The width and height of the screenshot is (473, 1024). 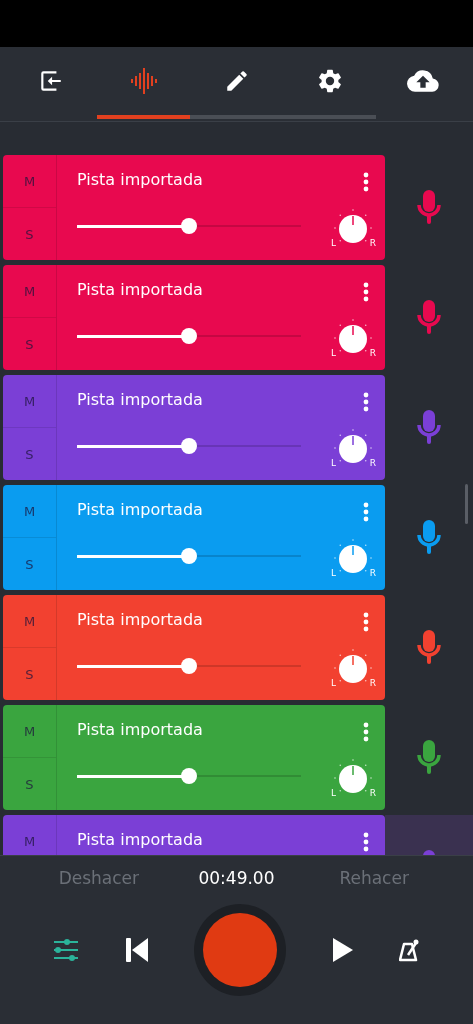 I want to click on mixer-icon, so click(x=66, y=950).